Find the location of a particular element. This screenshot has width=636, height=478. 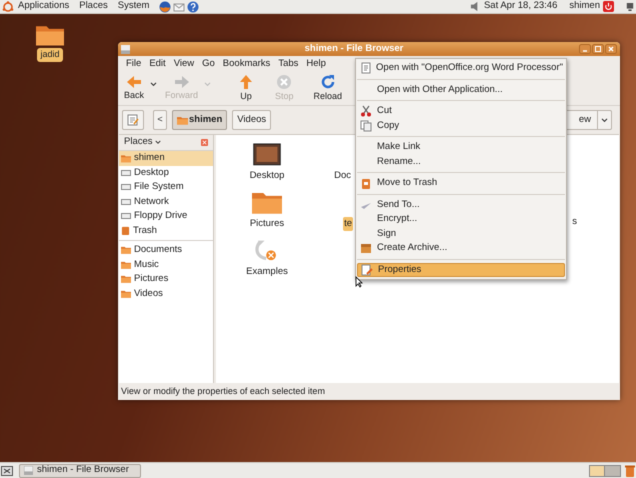

file-label: Pictures is located at coordinates (267, 223).